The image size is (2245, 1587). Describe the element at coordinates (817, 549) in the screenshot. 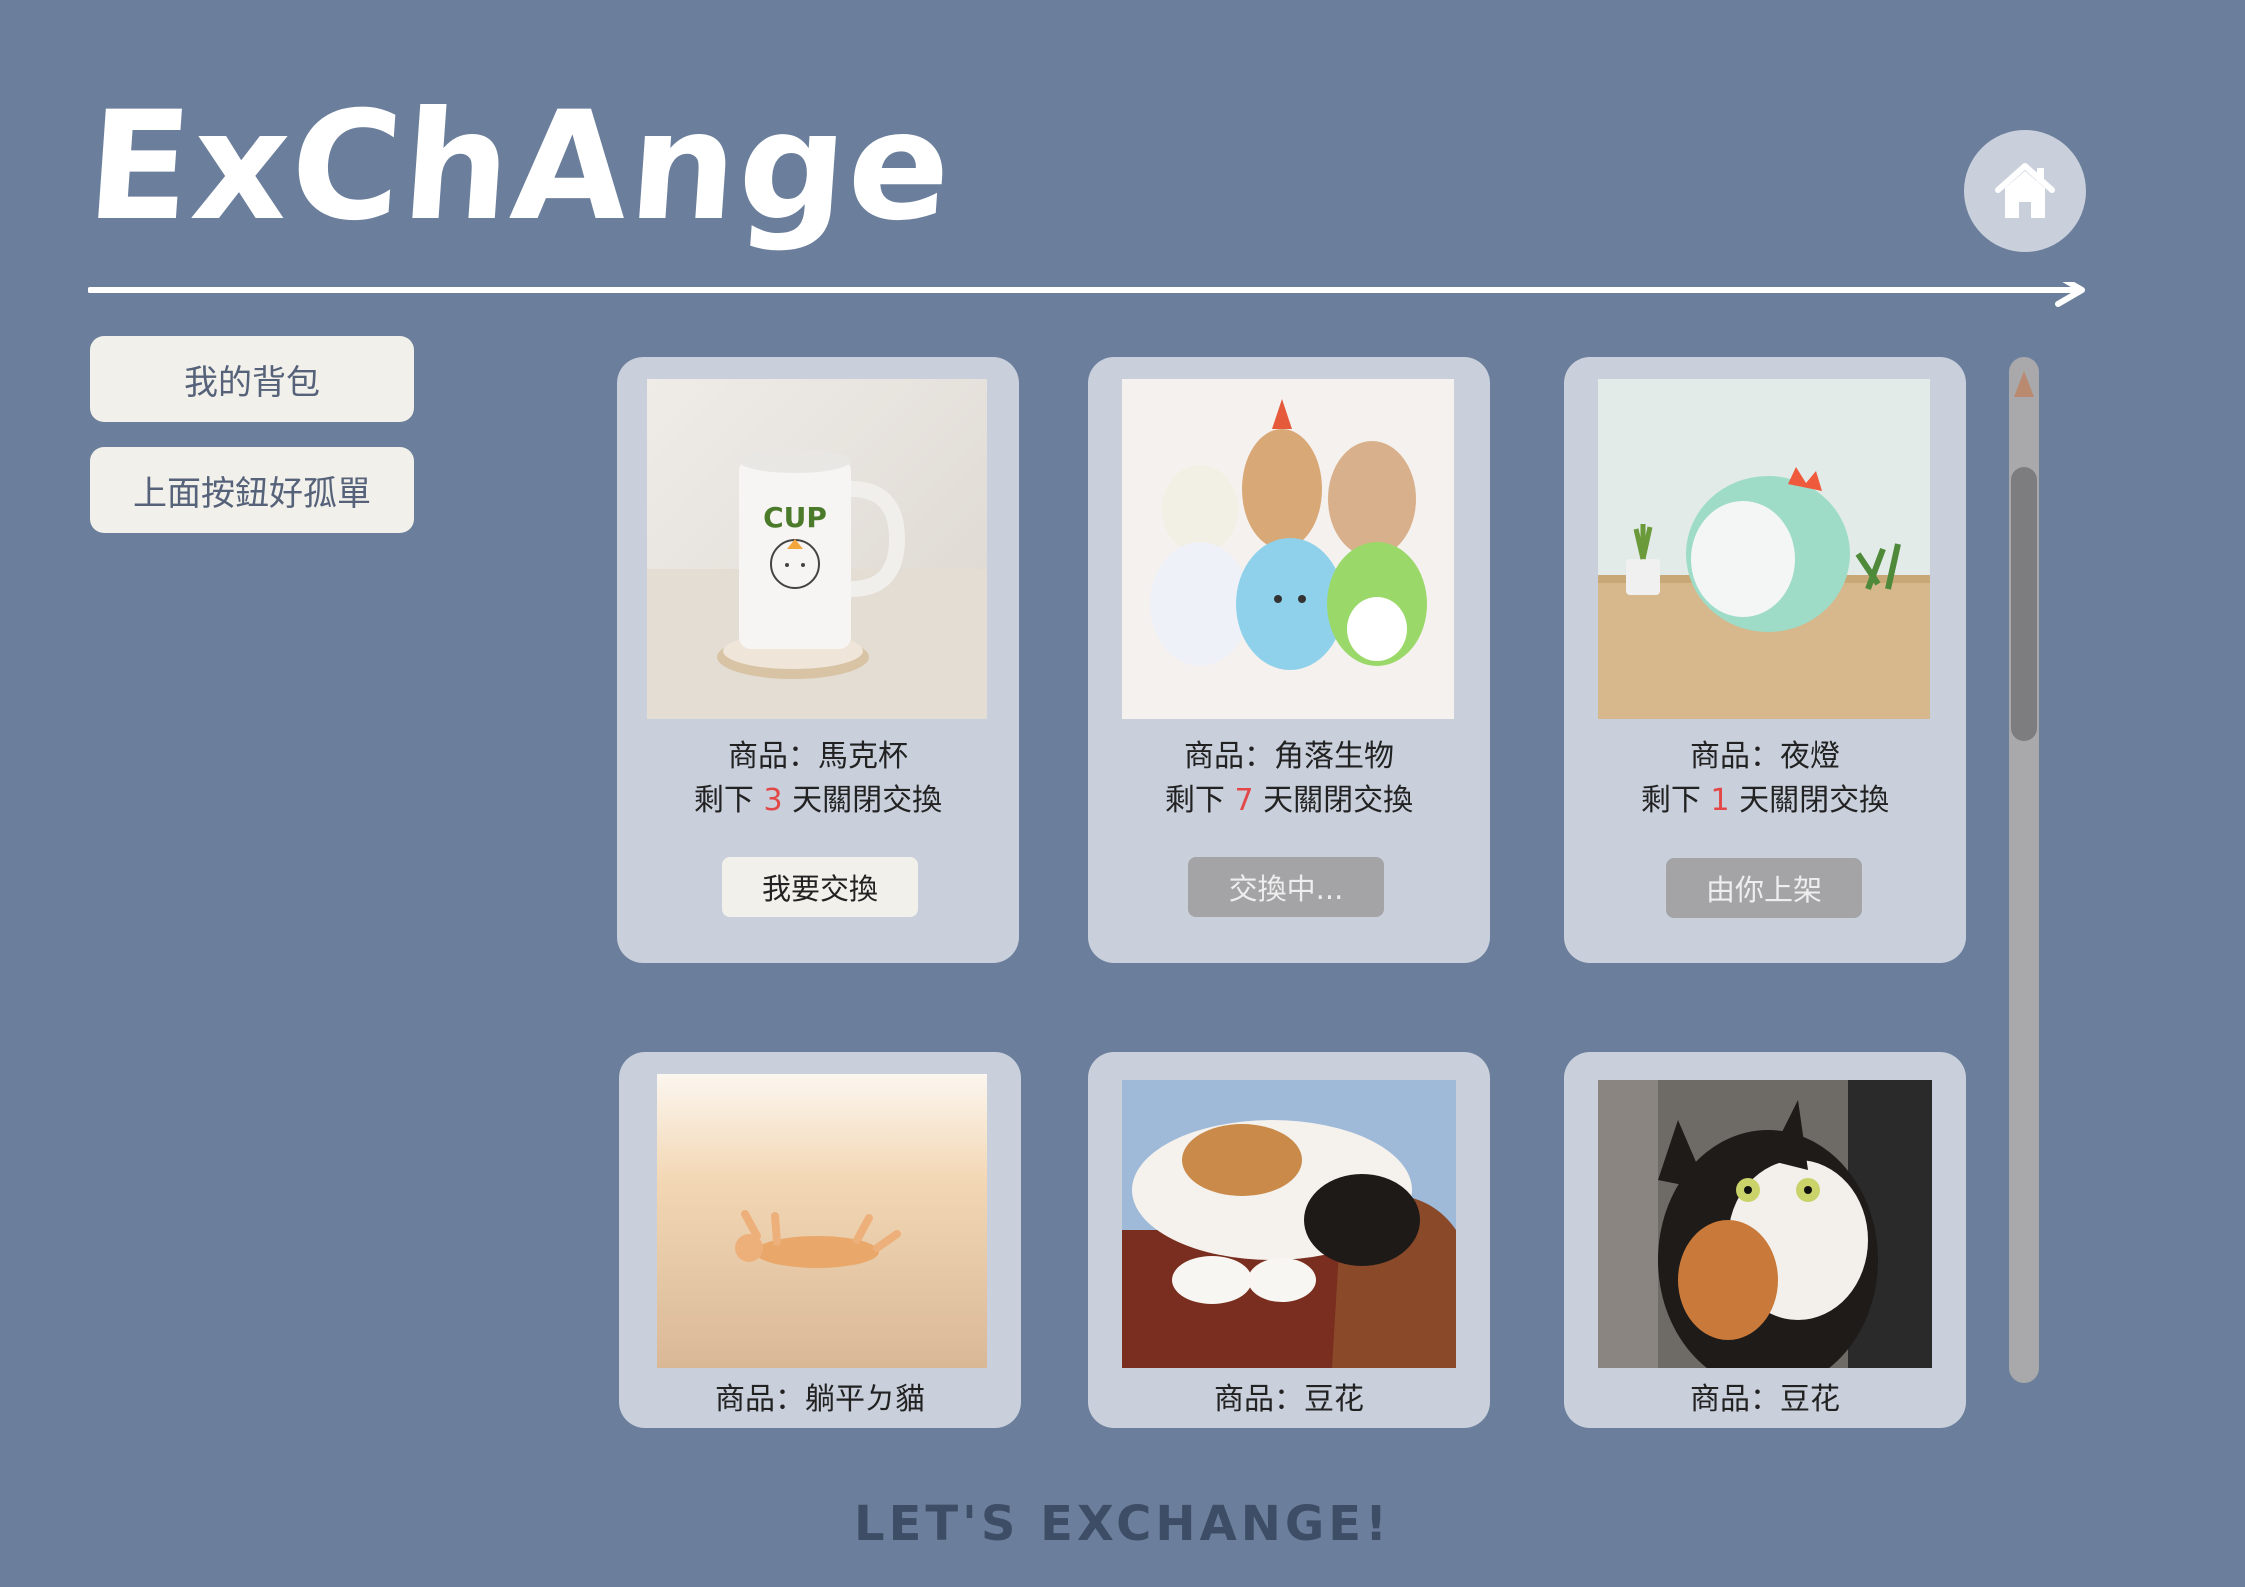

I see `mug-photo: CUP` at that location.